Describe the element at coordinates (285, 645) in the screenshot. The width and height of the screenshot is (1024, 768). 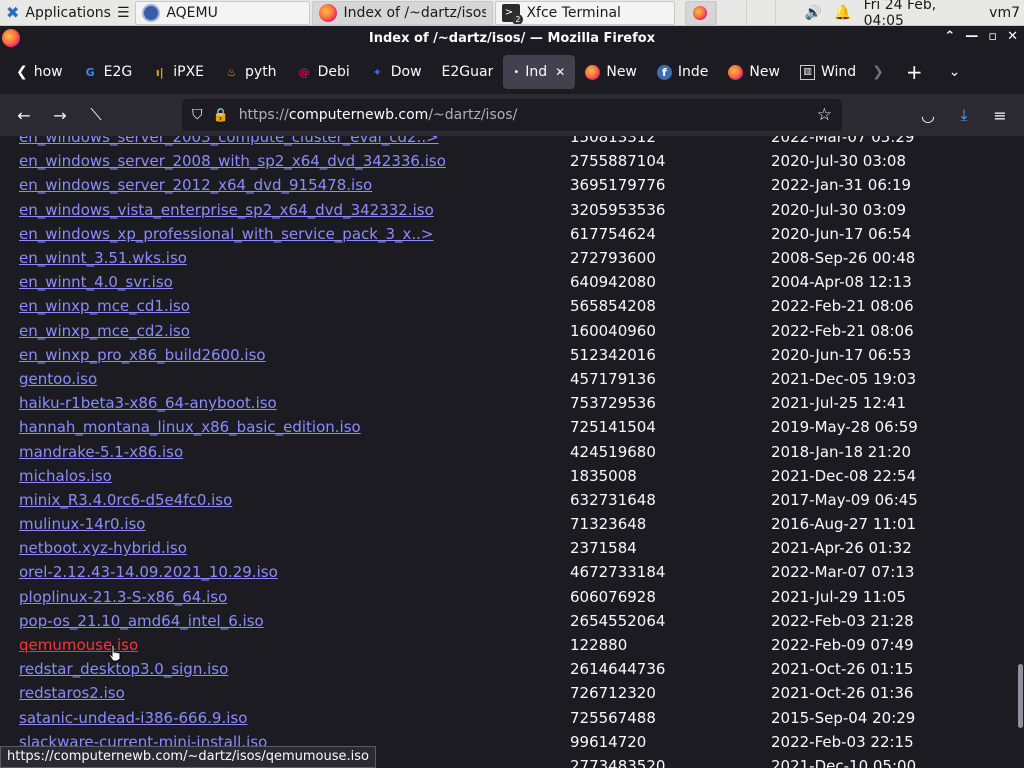
I see `file-link: qemumouse.iso` at that location.